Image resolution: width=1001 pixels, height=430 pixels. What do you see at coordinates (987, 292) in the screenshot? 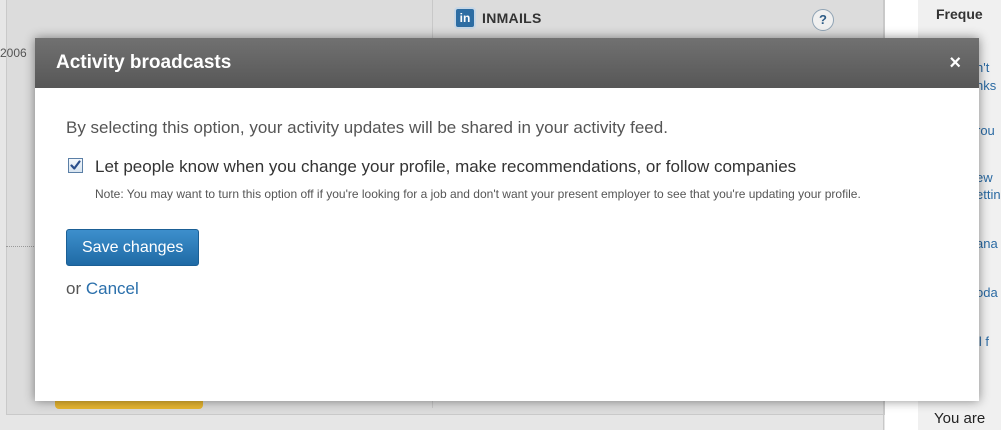
I see `sidebar-link: oda` at bounding box center [987, 292].